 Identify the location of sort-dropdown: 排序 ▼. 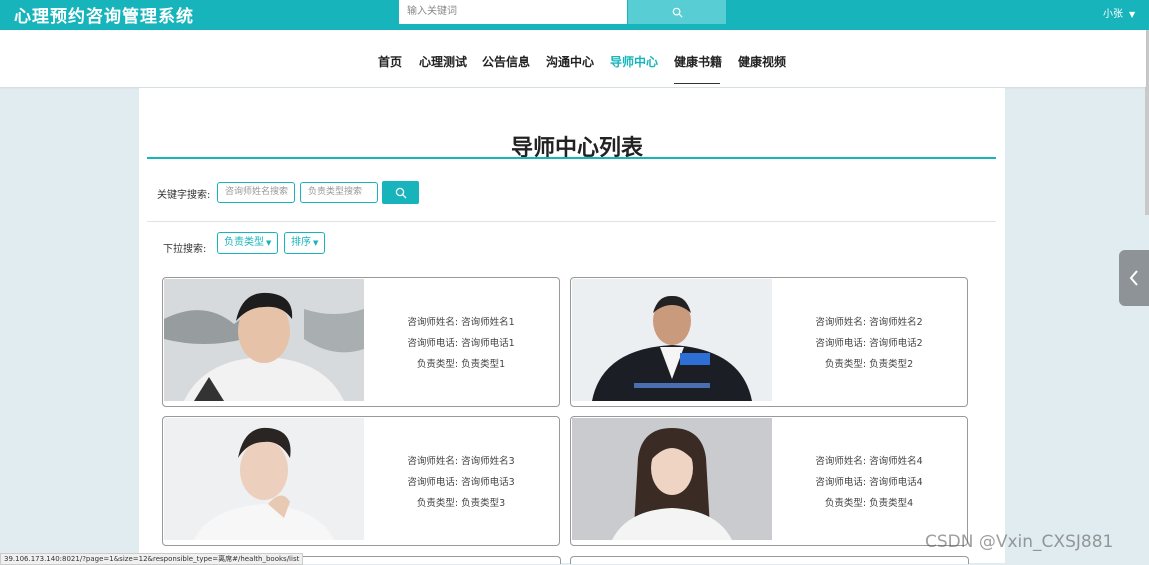
(305, 243).